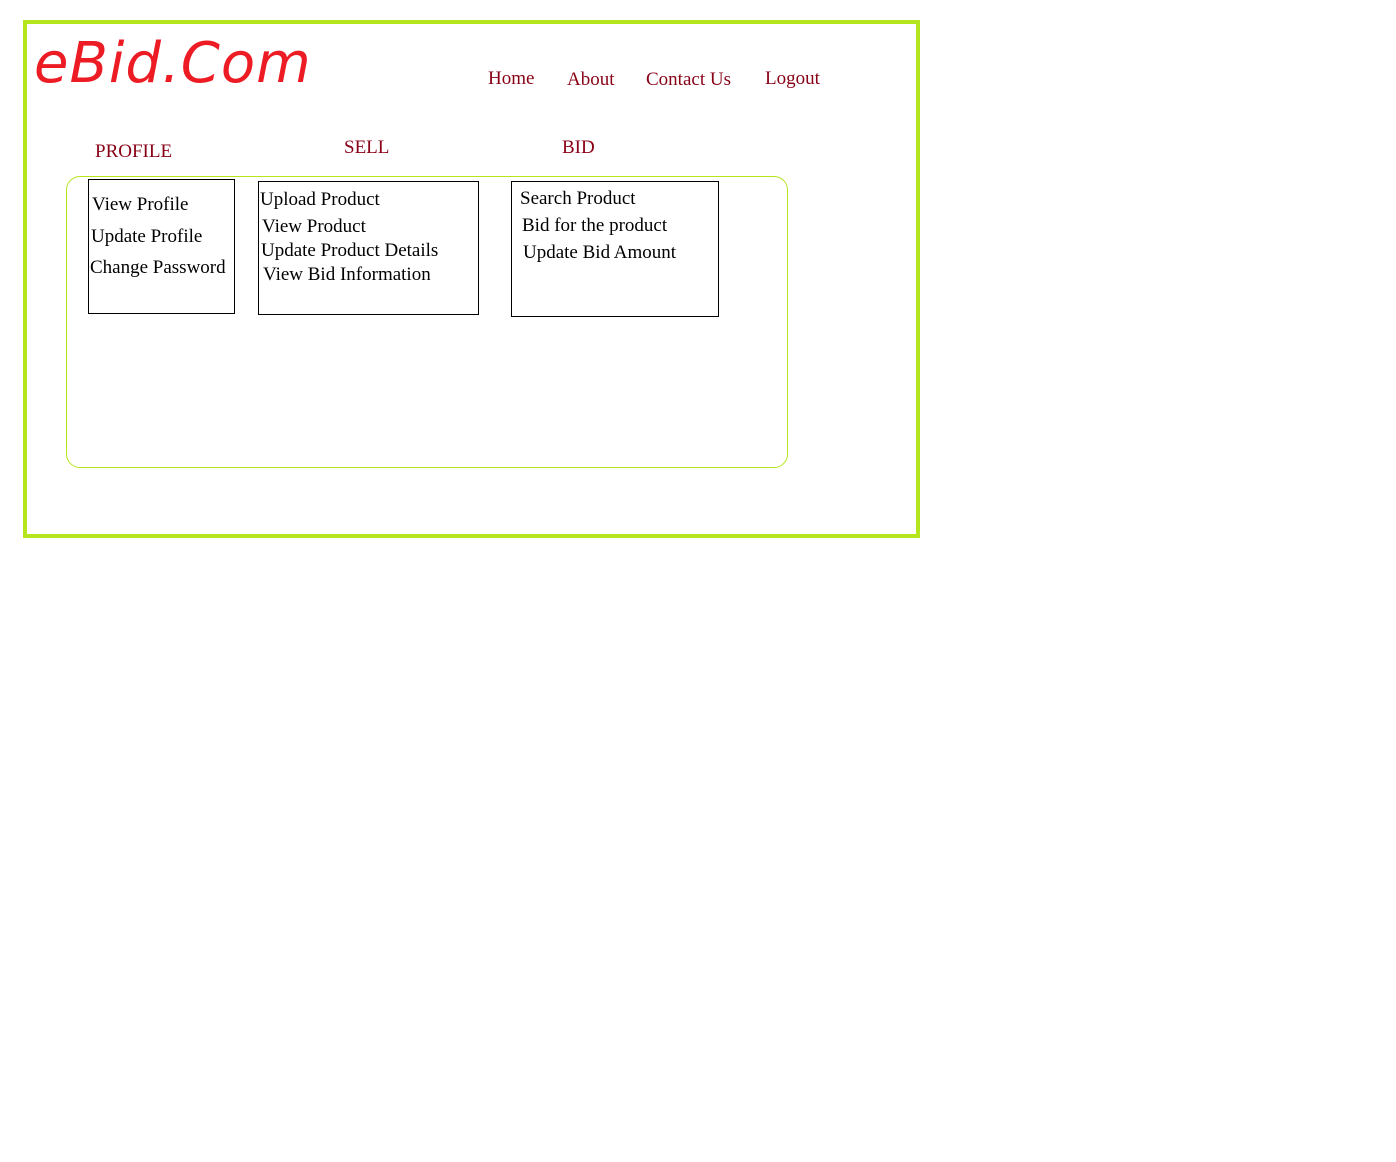 Image resolution: width=1396 pixels, height=1162 pixels. What do you see at coordinates (599, 253) in the screenshot?
I see `update-bid-amount-link: Update Bid Amount` at bounding box center [599, 253].